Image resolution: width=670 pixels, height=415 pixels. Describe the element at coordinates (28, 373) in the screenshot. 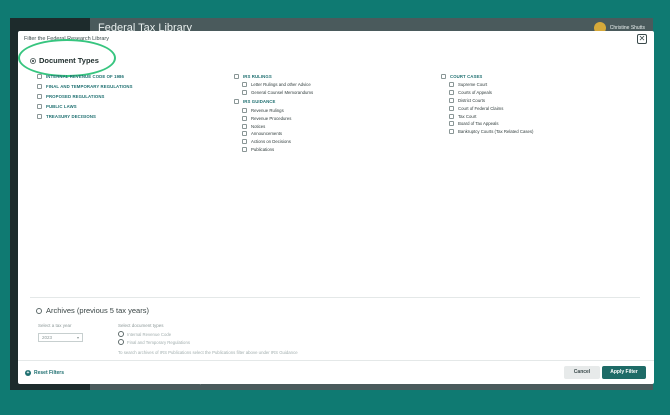

I see `reset-icon: +` at that location.